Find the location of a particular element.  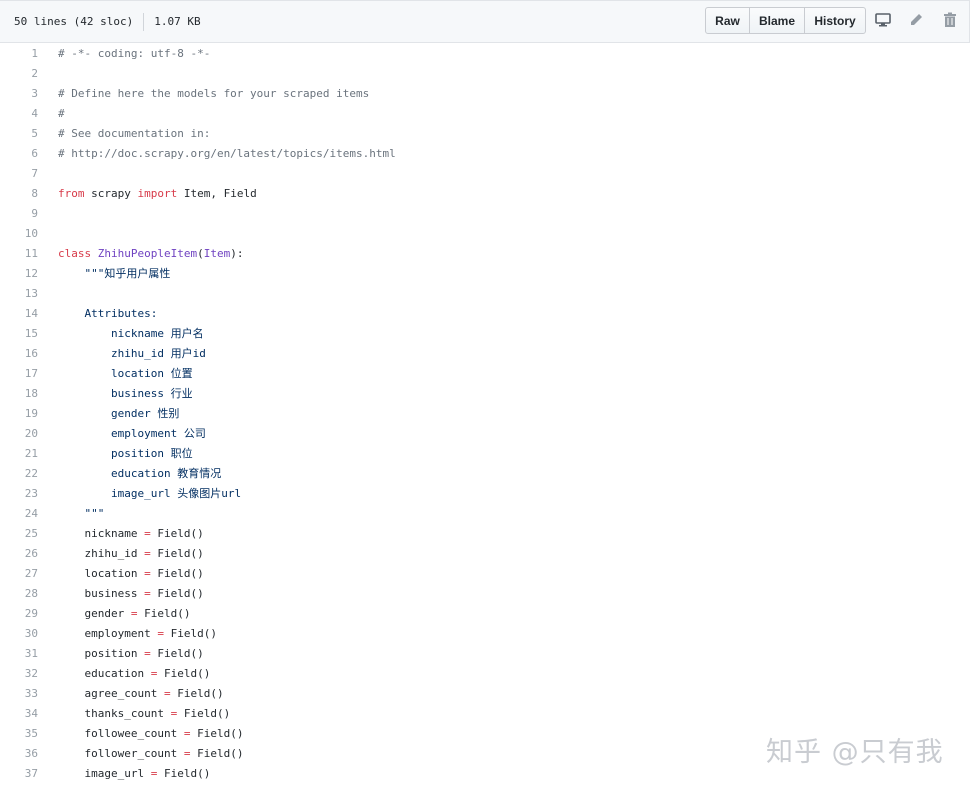

code-line: 2 is located at coordinates (486, 74).